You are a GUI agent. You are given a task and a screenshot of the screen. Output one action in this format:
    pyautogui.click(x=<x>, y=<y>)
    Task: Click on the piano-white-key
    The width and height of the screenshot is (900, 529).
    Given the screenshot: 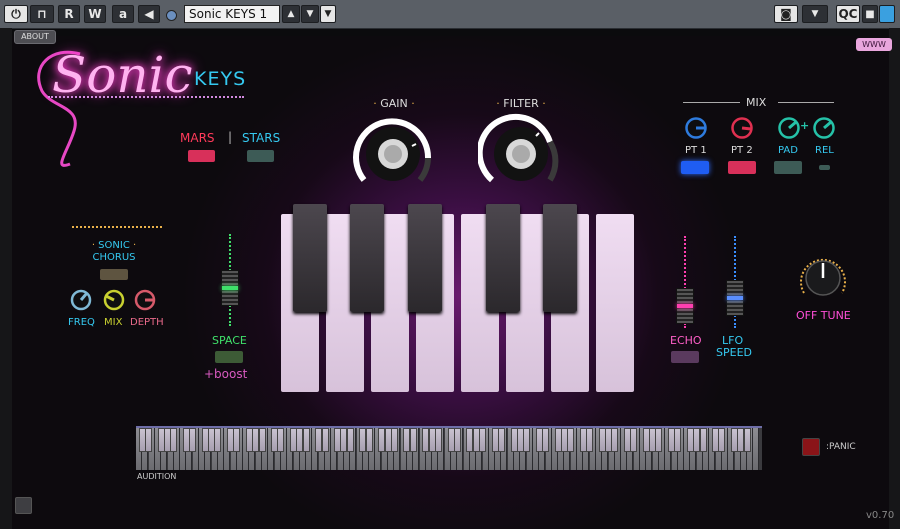 What is the action you would take?
    pyautogui.click(x=615, y=303)
    